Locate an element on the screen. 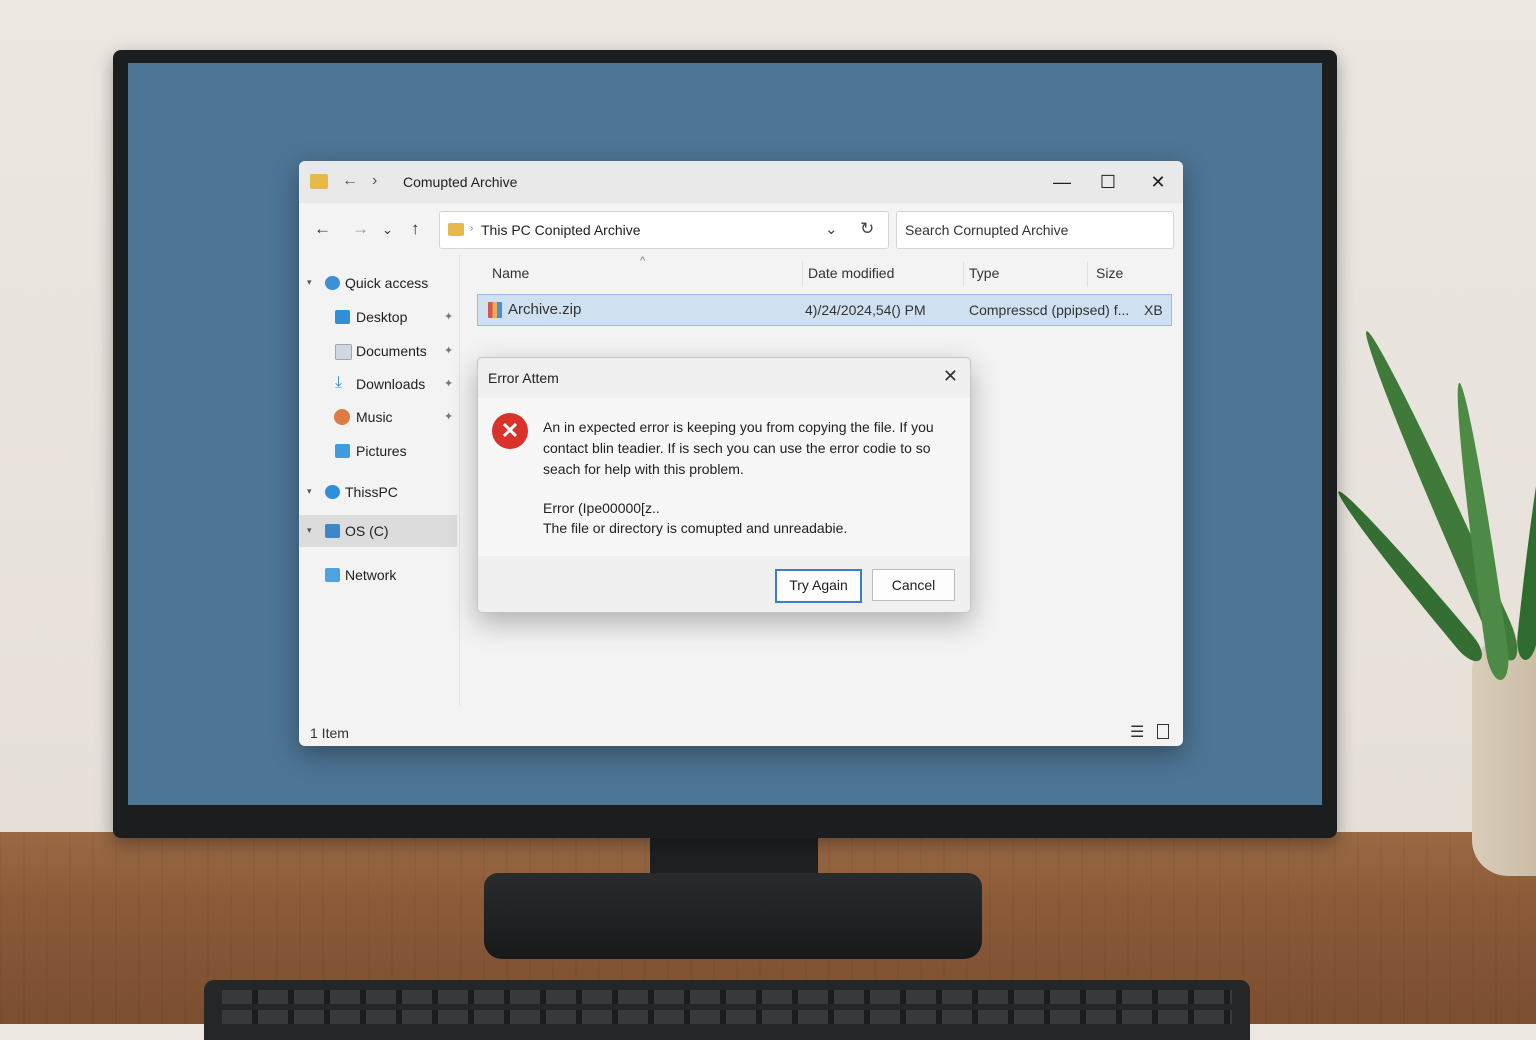 This screenshot has height=1040, width=1536. sidebar-item-downloads: ⤓ Downloads ✦ is located at coordinates (378, 384).